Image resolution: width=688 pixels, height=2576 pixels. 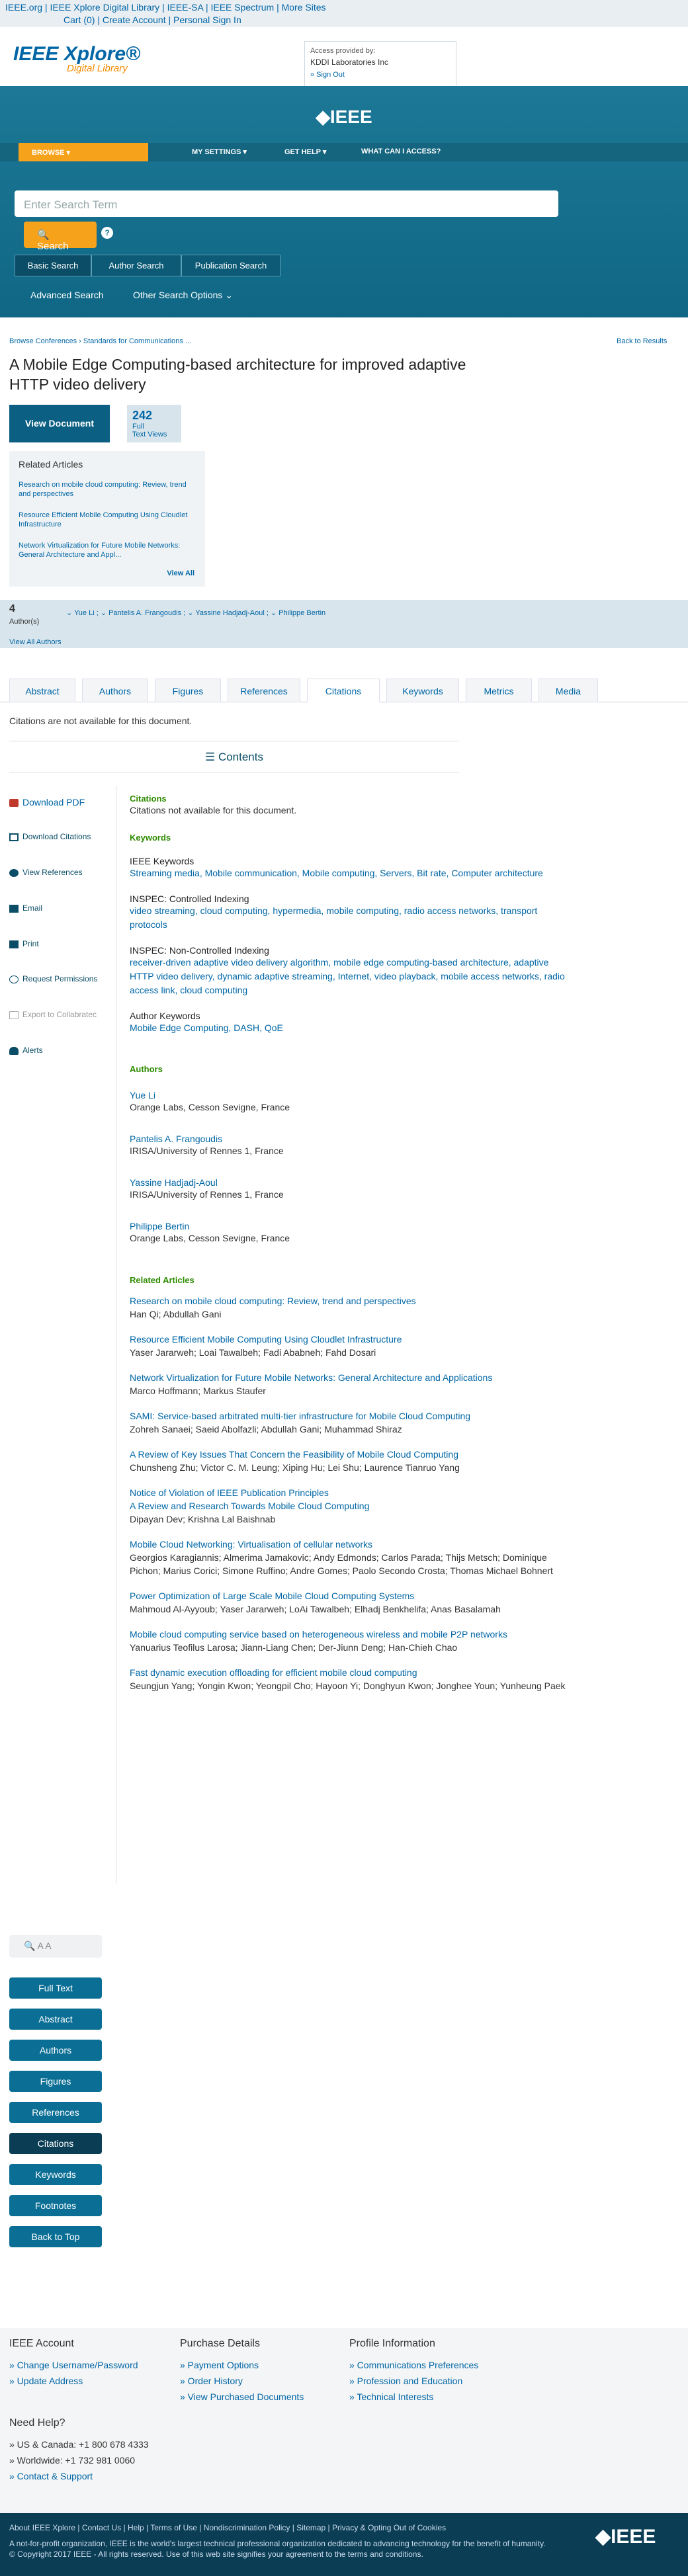 I want to click on jump-references-button: References, so click(x=55, y=2112).